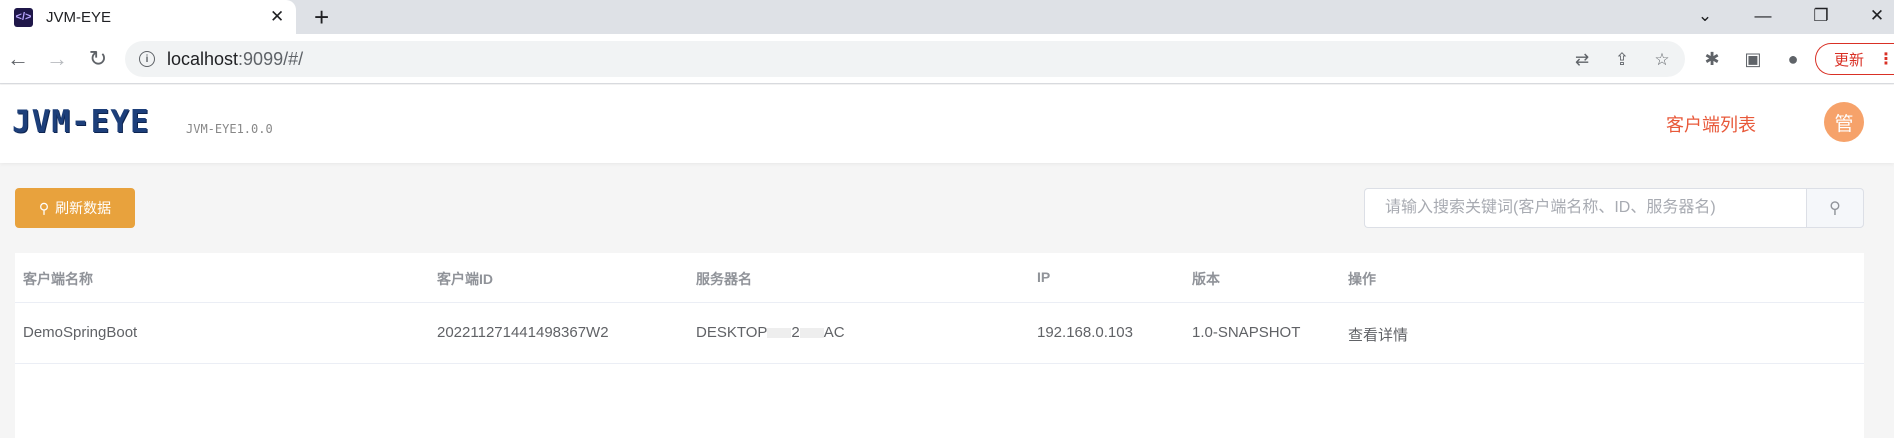  Describe the element at coordinates (1585, 208) in the screenshot. I see `search-input` at that location.